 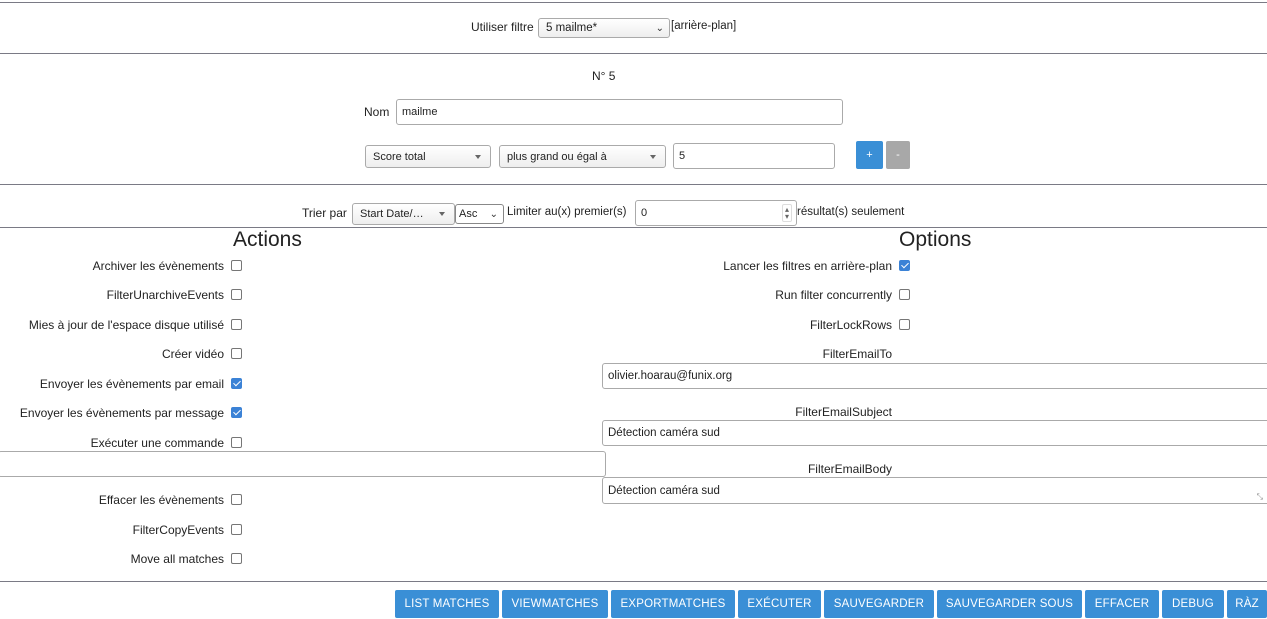 I want to click on filter-select-value: 5 mailme*, so click(x=572, y=28).